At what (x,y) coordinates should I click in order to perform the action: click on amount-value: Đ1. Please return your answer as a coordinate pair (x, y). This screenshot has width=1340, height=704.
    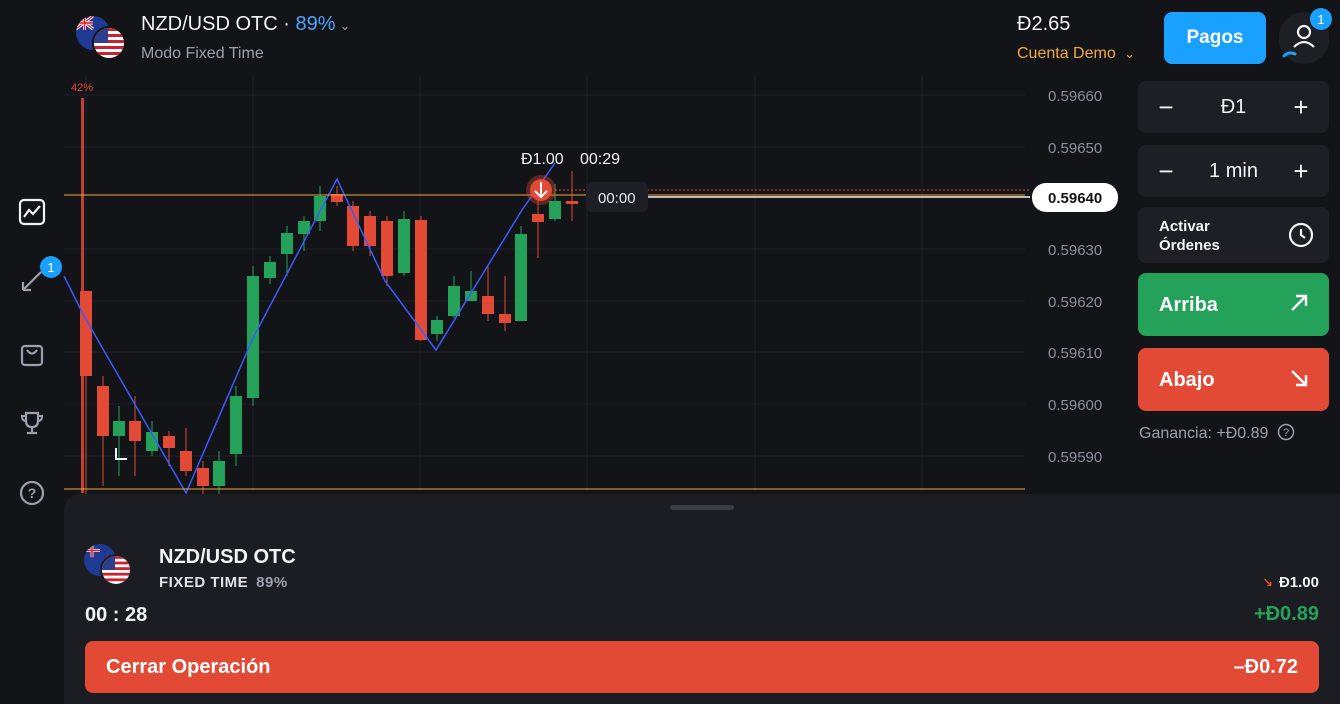
    Looking at the image, I should click on (1233, 107).